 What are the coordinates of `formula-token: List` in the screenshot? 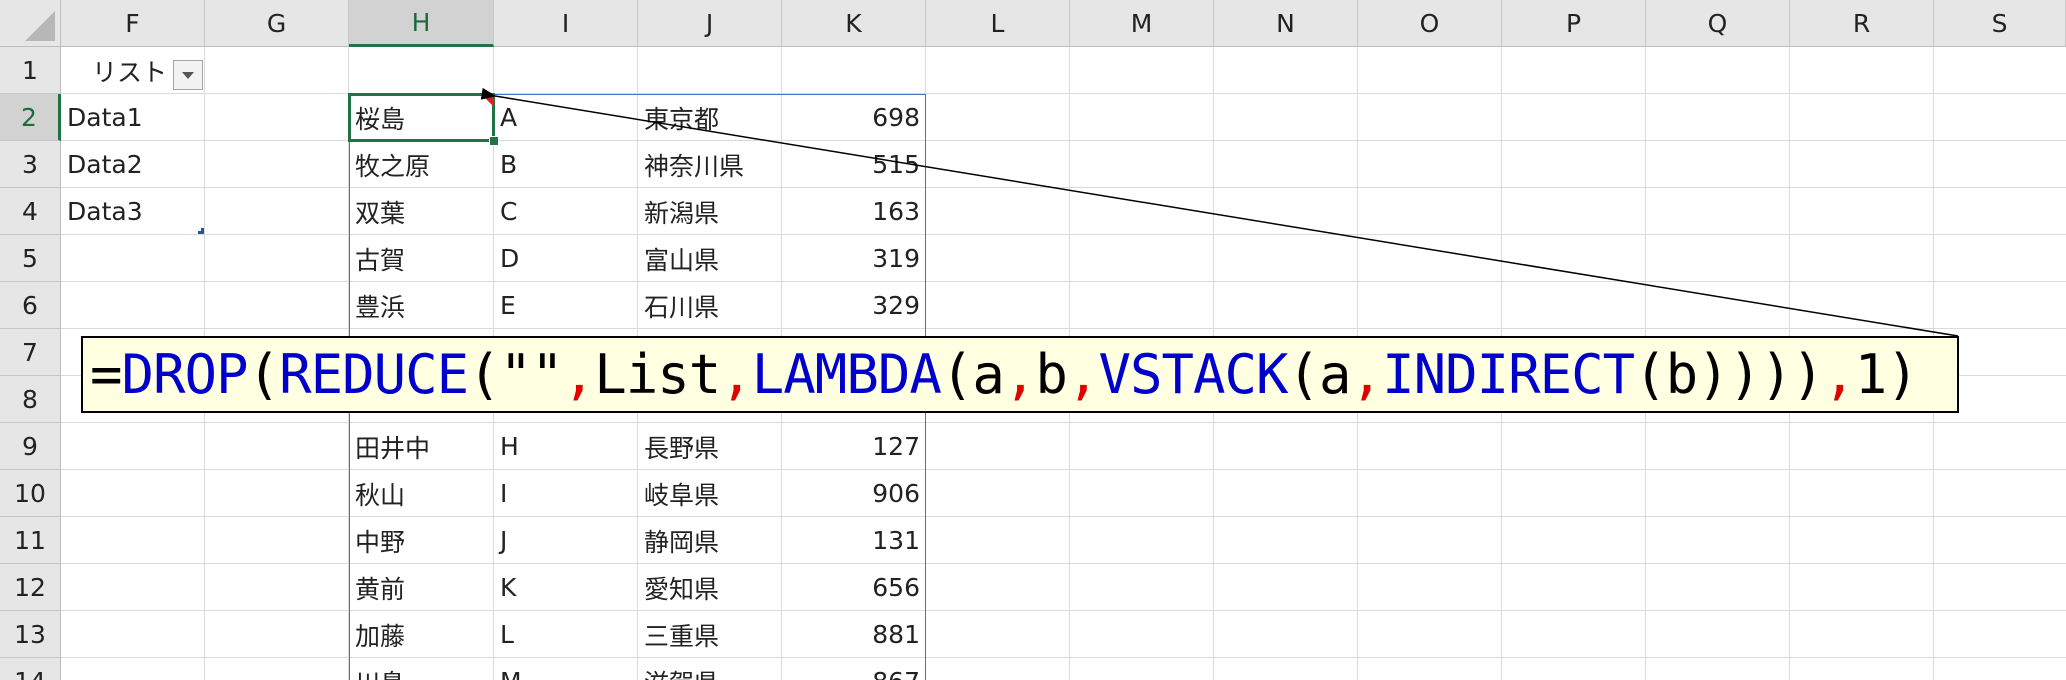 It's located at (657, 374).